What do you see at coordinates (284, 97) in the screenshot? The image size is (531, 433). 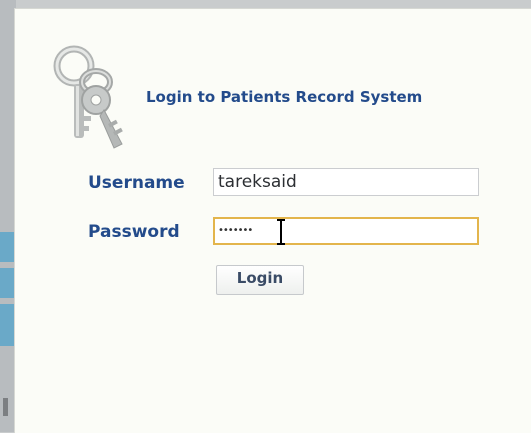 I see `page-title: Login to Patients Record System` at bounding box center [284, 97].